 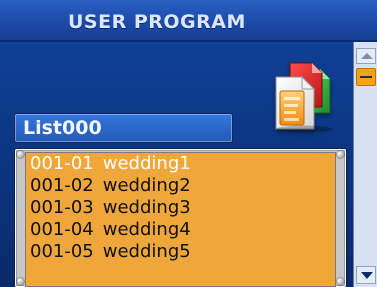 What do you see at coordinates (62, 185) in the screenshot?
I see `program-number: 001-02` at bounding box center [62, 185].